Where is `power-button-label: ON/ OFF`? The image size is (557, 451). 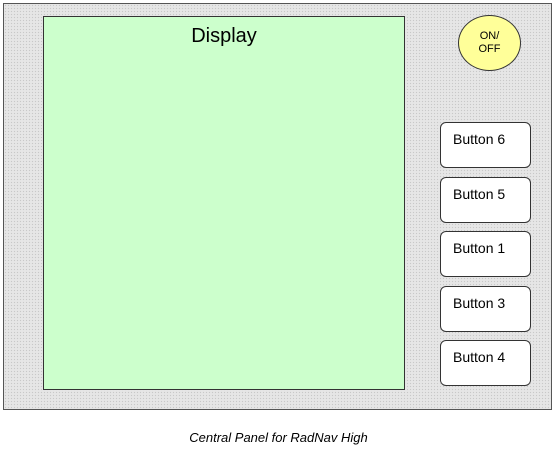 power-button-label: ON/ OFF is located at coordinates (490, 43).